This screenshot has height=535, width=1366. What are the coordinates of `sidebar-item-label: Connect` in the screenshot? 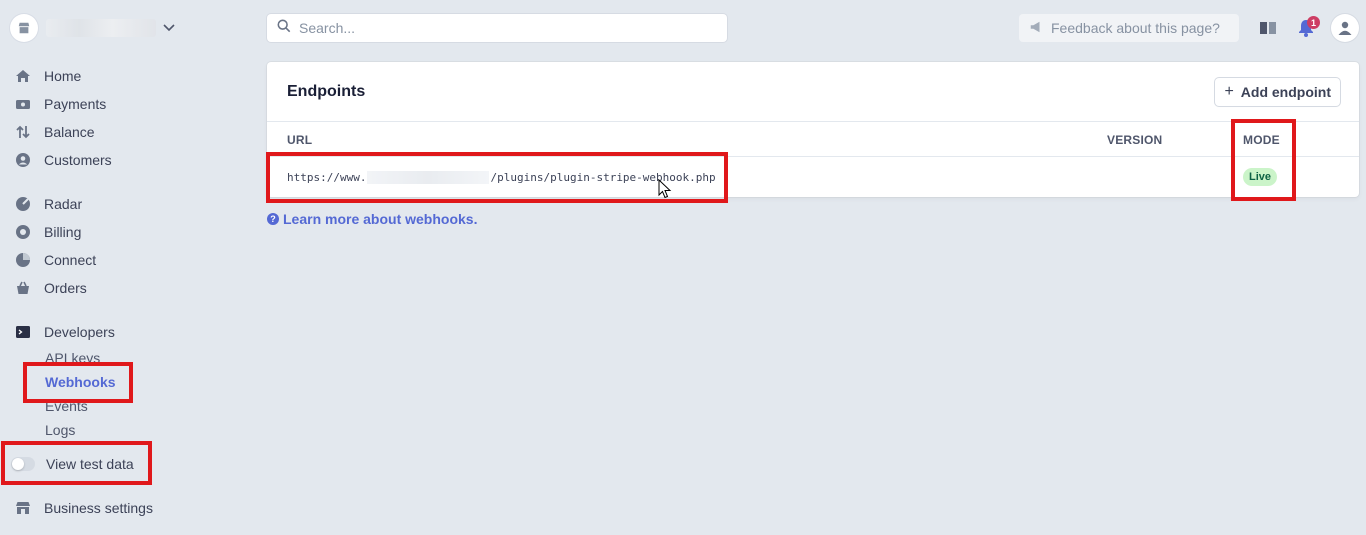 It's located at (70, 260).